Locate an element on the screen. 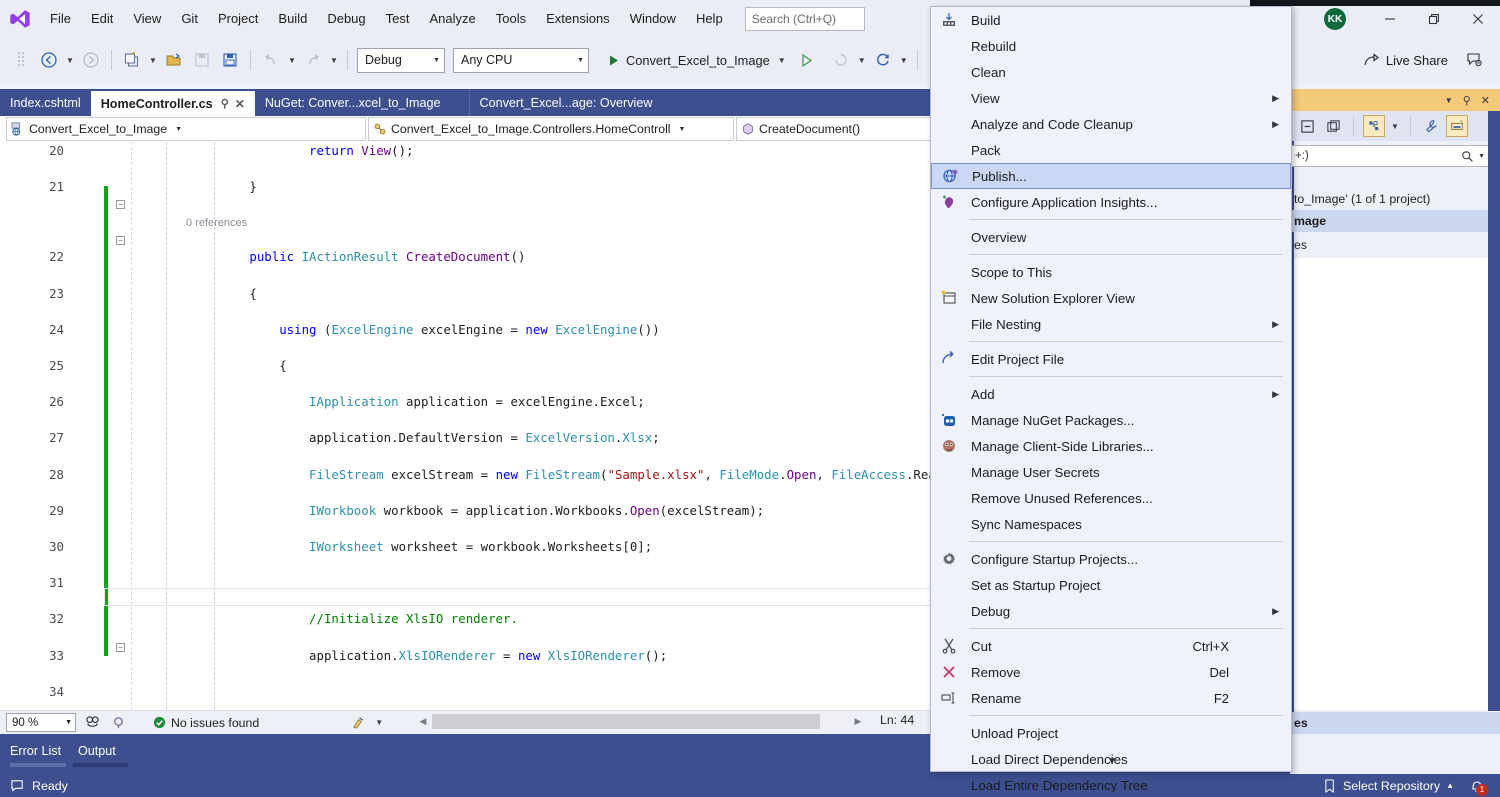 This screenshot has height=797, width=1500. menu-item-clean: Clean is located at coordinates (1111, 72).